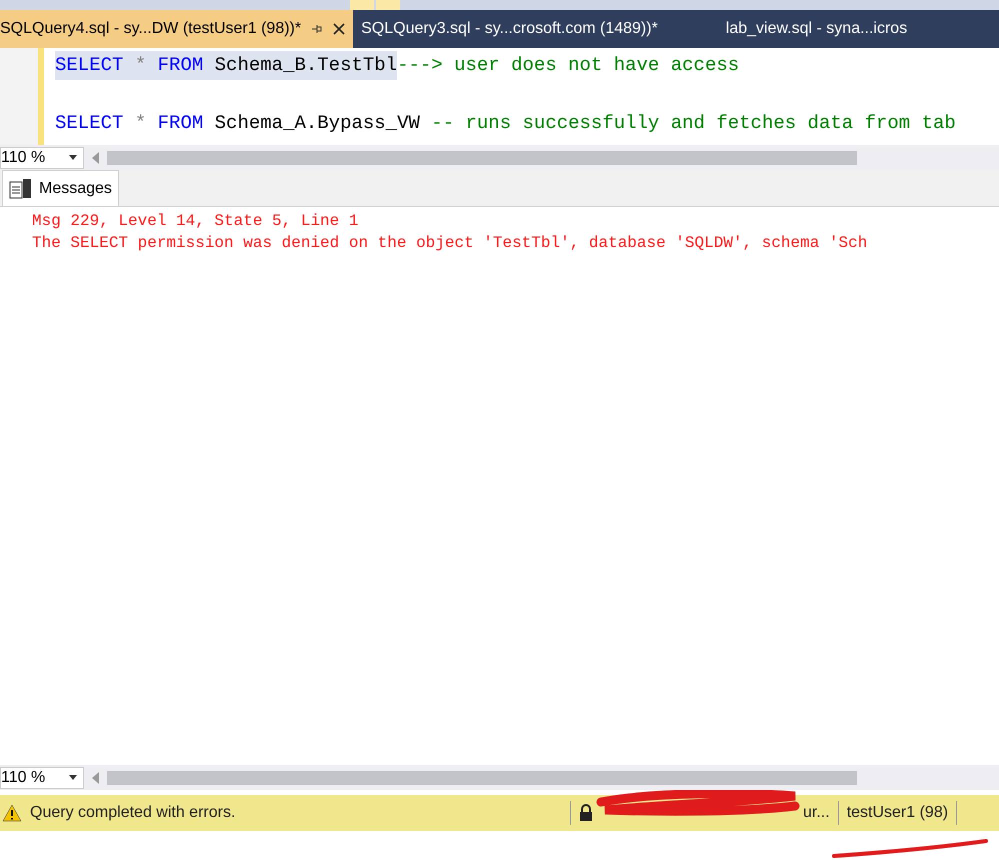 This screenshot has width=999, height=860. Describe the element at coordinates (317, 123) in the screenshot. I see `code-token: Schema_A.Bypass_VW` at that location.